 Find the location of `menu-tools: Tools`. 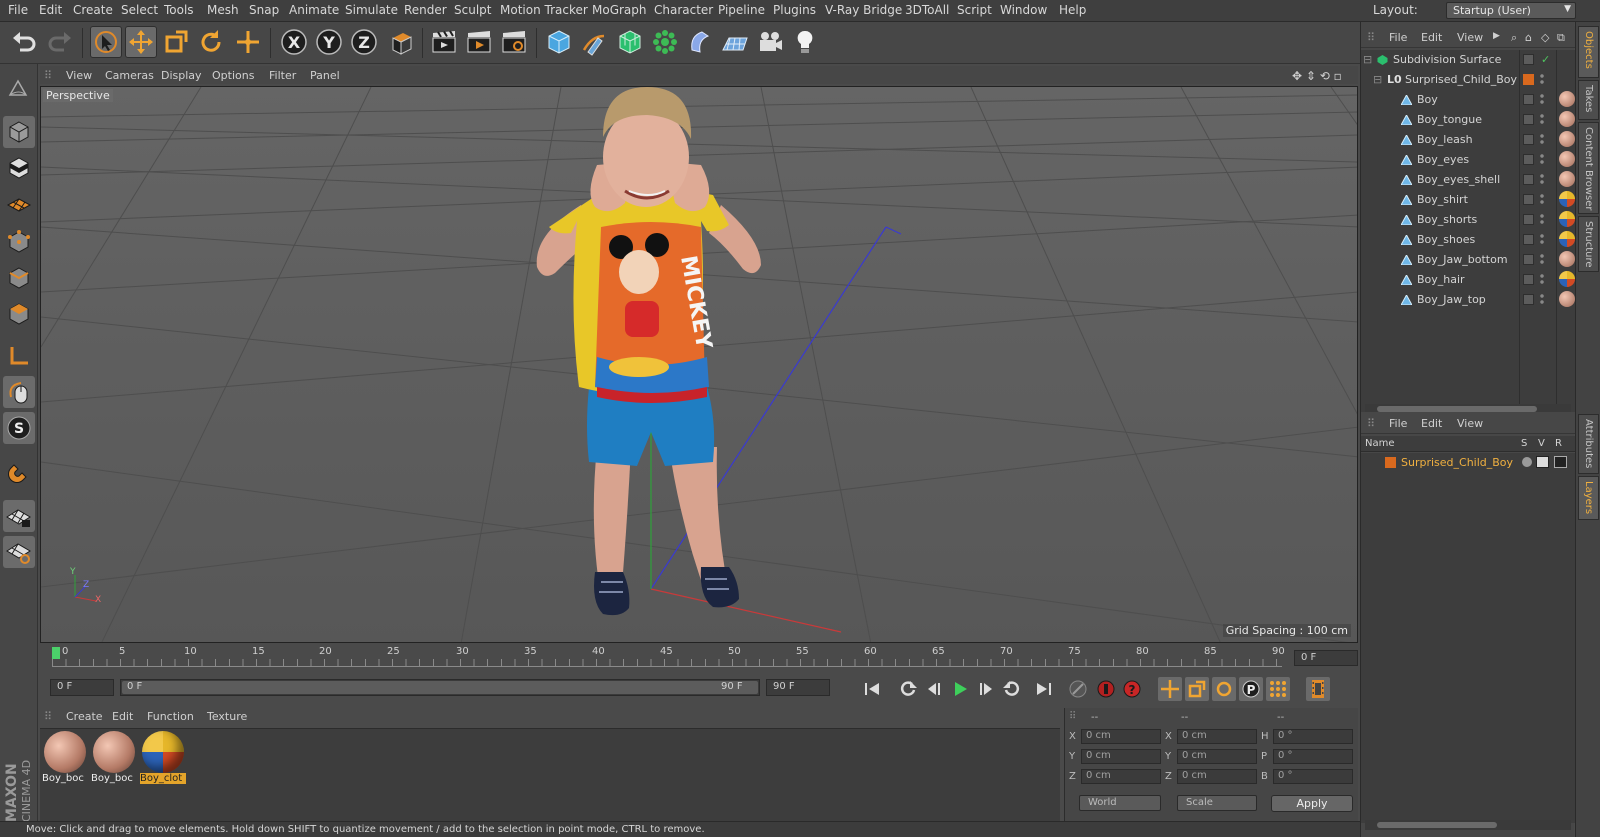

menu-tools: Tools is located at coordinates (179, 10).